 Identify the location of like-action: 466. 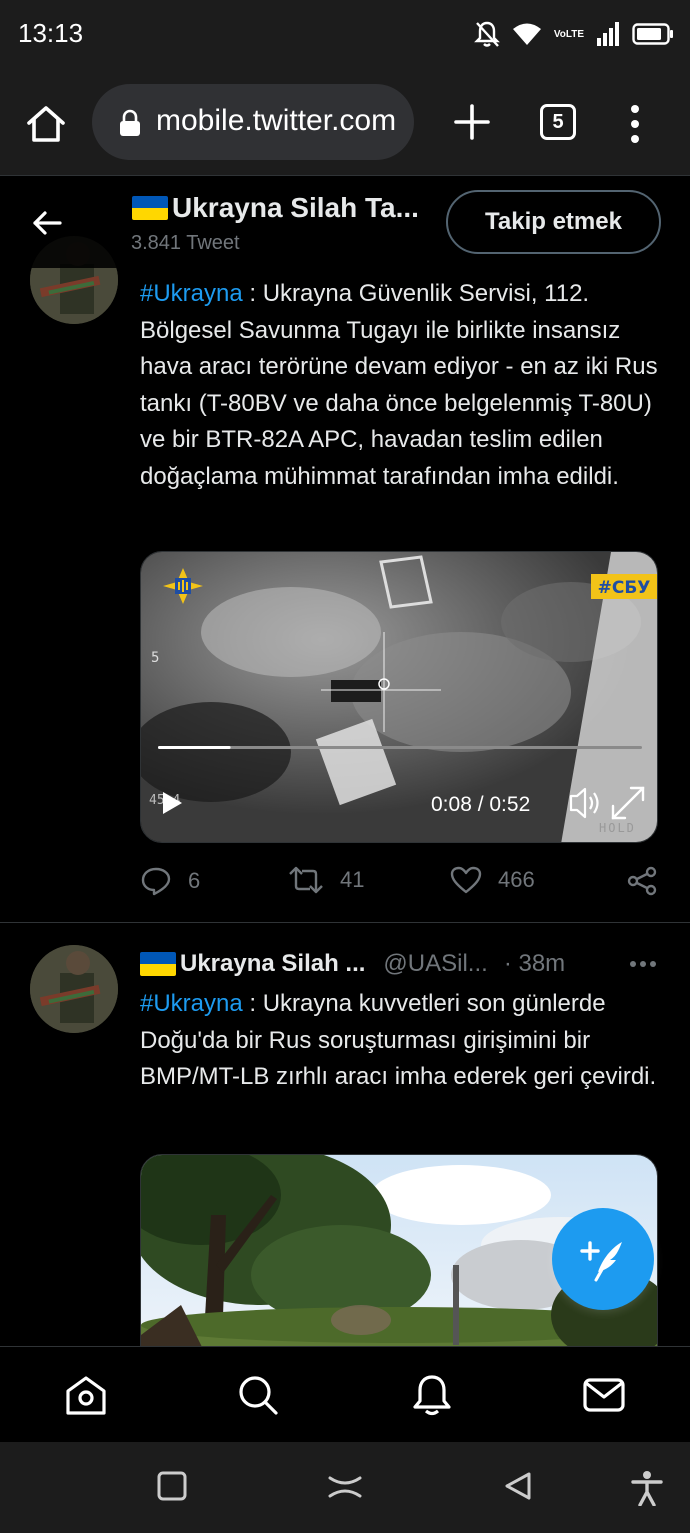
(492, 880).